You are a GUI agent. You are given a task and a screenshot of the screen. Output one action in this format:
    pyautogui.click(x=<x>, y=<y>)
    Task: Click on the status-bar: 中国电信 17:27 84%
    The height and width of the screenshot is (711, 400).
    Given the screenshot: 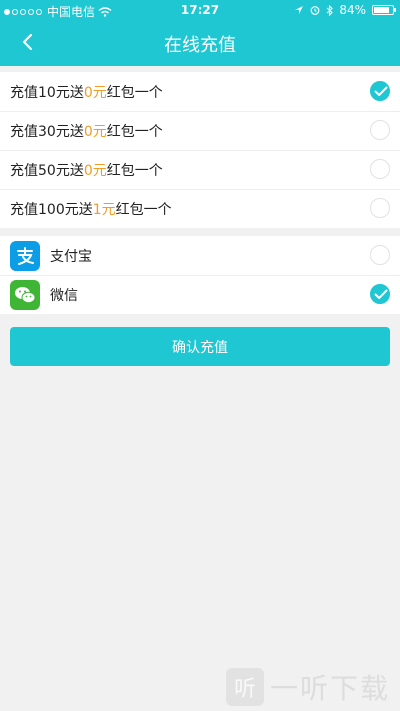 What is the action you would take?
    pyautogui.click(x=200, y=10)
    